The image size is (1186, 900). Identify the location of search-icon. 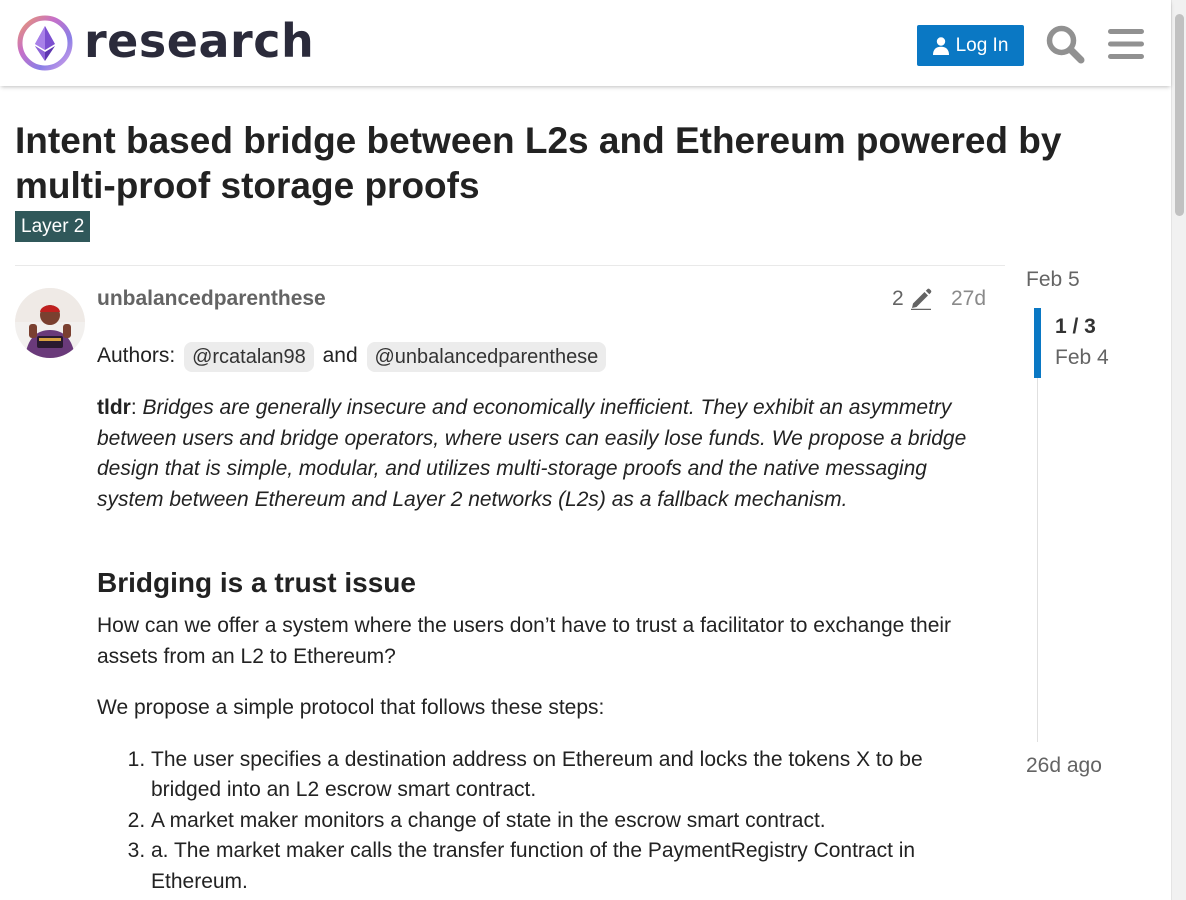
(1065, 44).